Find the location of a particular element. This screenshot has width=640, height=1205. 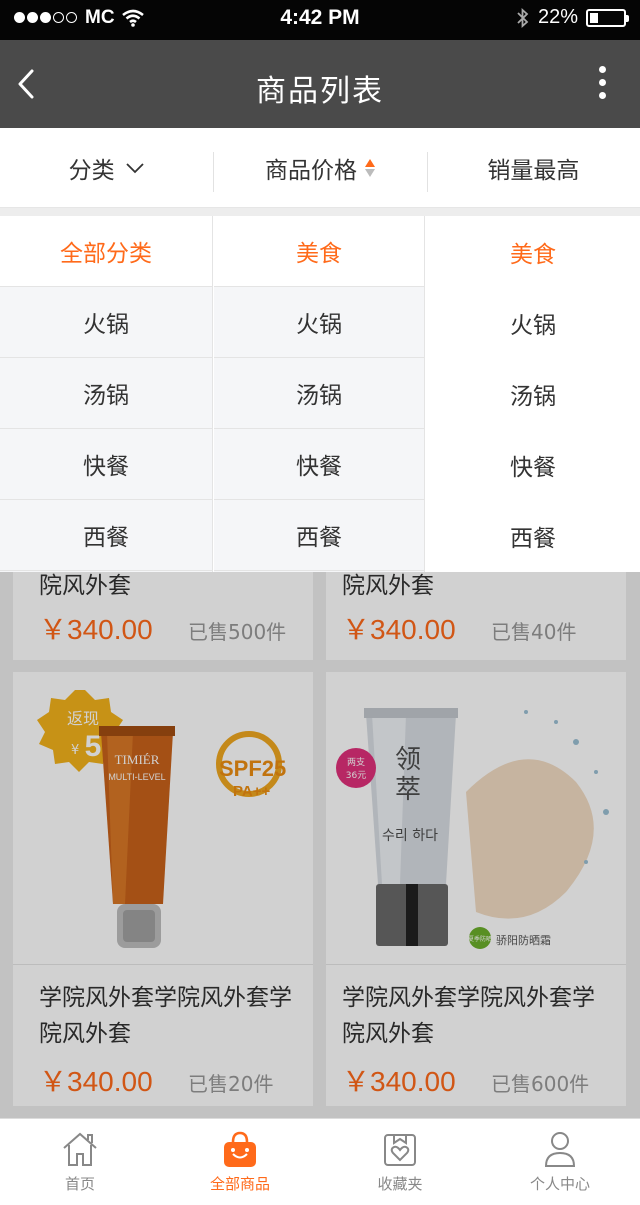

product-image: 领 萃 수리 하다 两支 36元 夏季防晒 骄阳防晒霜 is located at coordinates (476, 818).